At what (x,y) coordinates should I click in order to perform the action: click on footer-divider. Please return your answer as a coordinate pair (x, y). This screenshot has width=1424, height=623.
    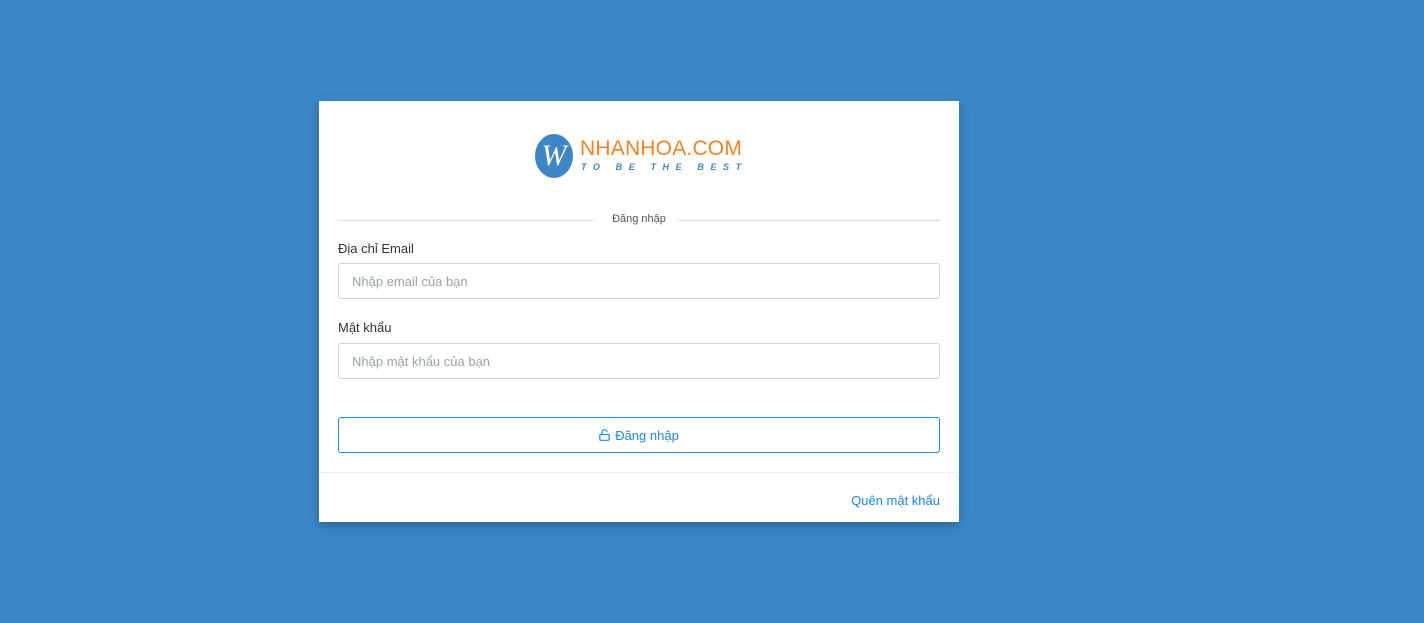
    Looking at the image, I should click on (639, 472).